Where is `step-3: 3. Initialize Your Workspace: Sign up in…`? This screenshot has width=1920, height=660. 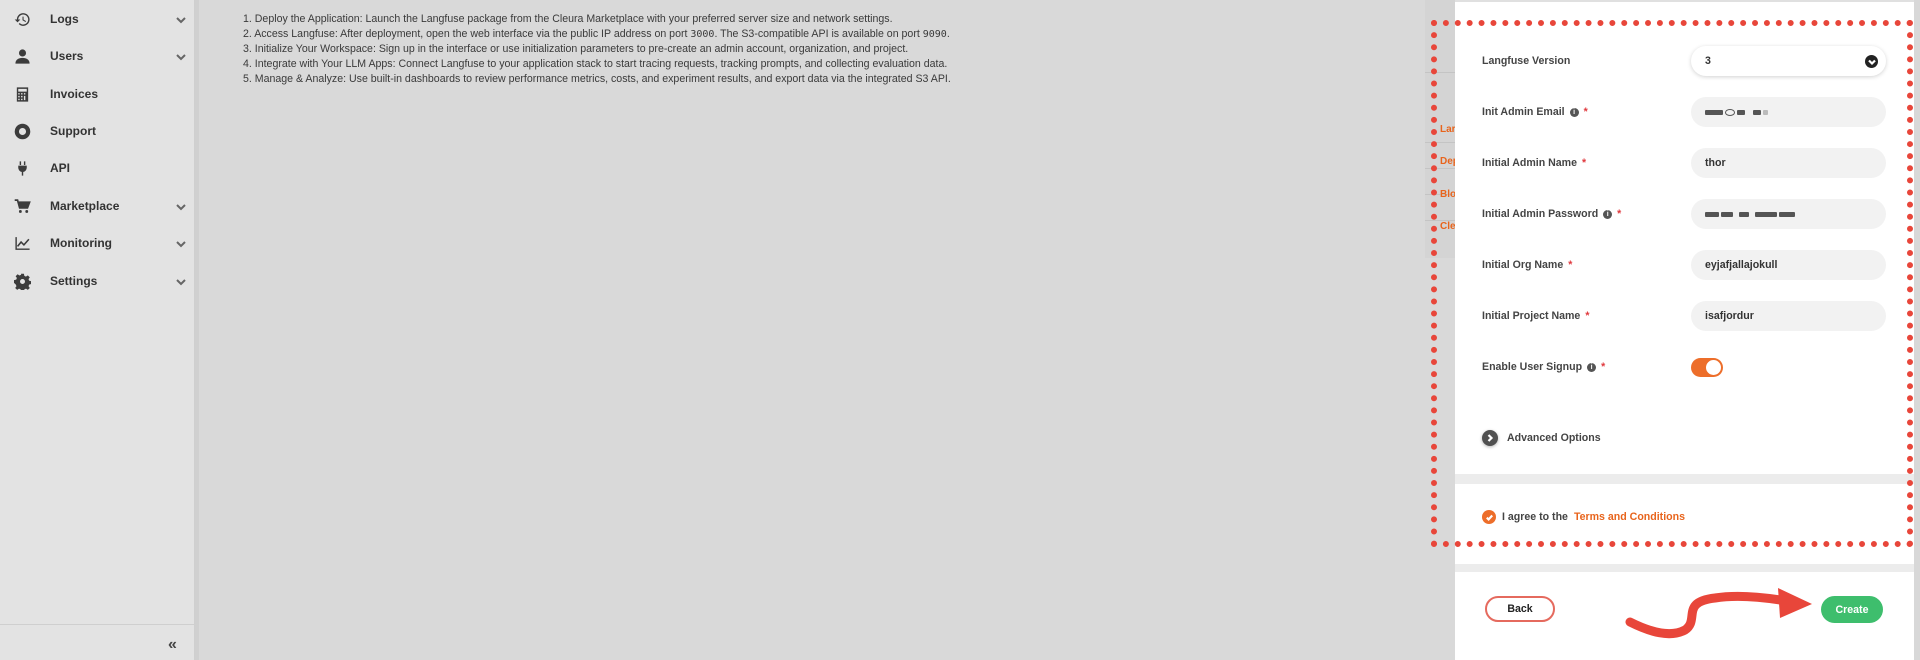
step-3: 3. Initialize Your Workspace: Sign up in… is located at coordinates (576, 49).